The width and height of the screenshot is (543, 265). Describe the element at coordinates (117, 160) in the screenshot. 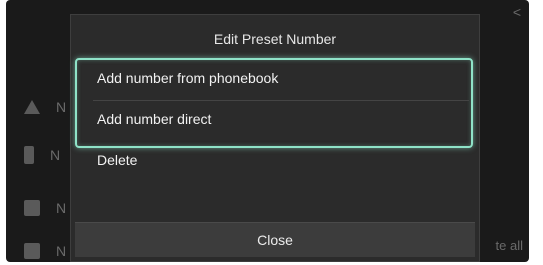

I see `delete-option: Delete` at that location.